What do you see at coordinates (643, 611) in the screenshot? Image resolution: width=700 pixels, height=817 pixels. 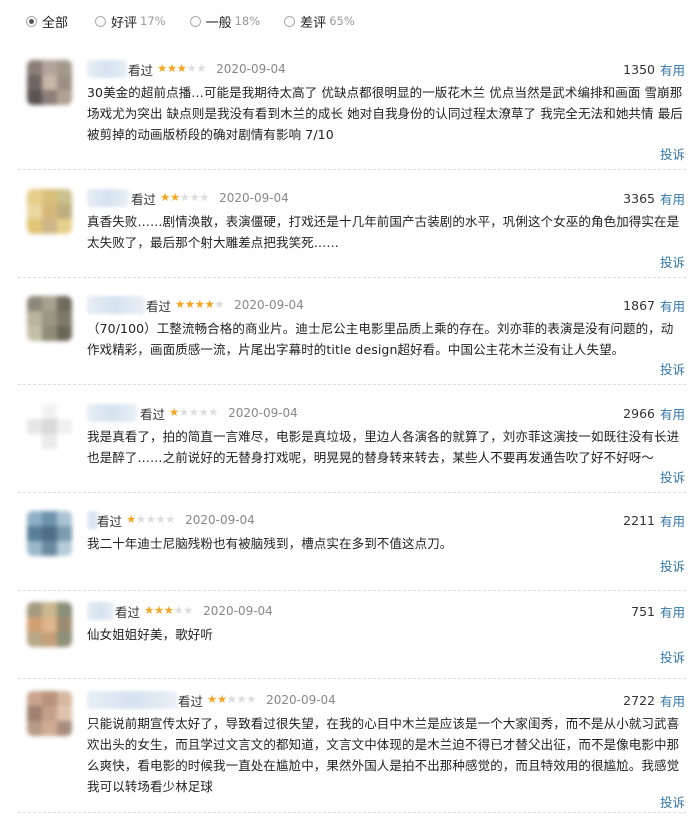 I see `vote-count: 751` at bounding box center [643, 611].